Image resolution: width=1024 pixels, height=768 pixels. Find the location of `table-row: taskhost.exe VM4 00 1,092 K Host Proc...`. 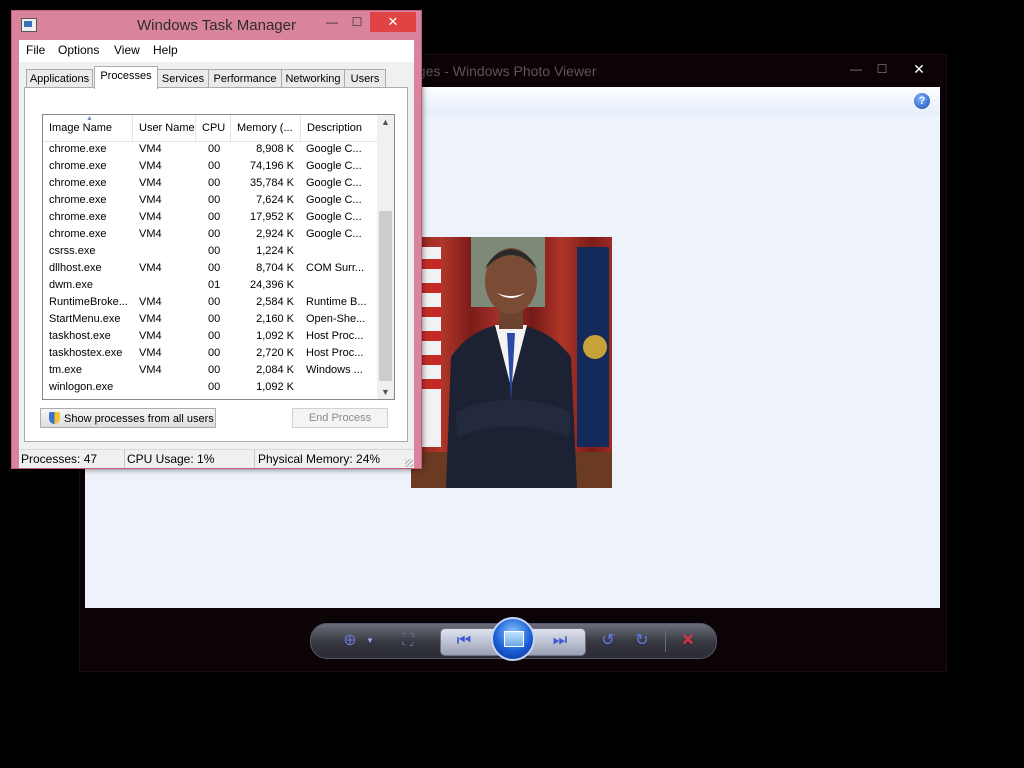

table-row: taskhost.exe VM4 00 1,092 K Host Proc... is located at coordinates (210, 336).